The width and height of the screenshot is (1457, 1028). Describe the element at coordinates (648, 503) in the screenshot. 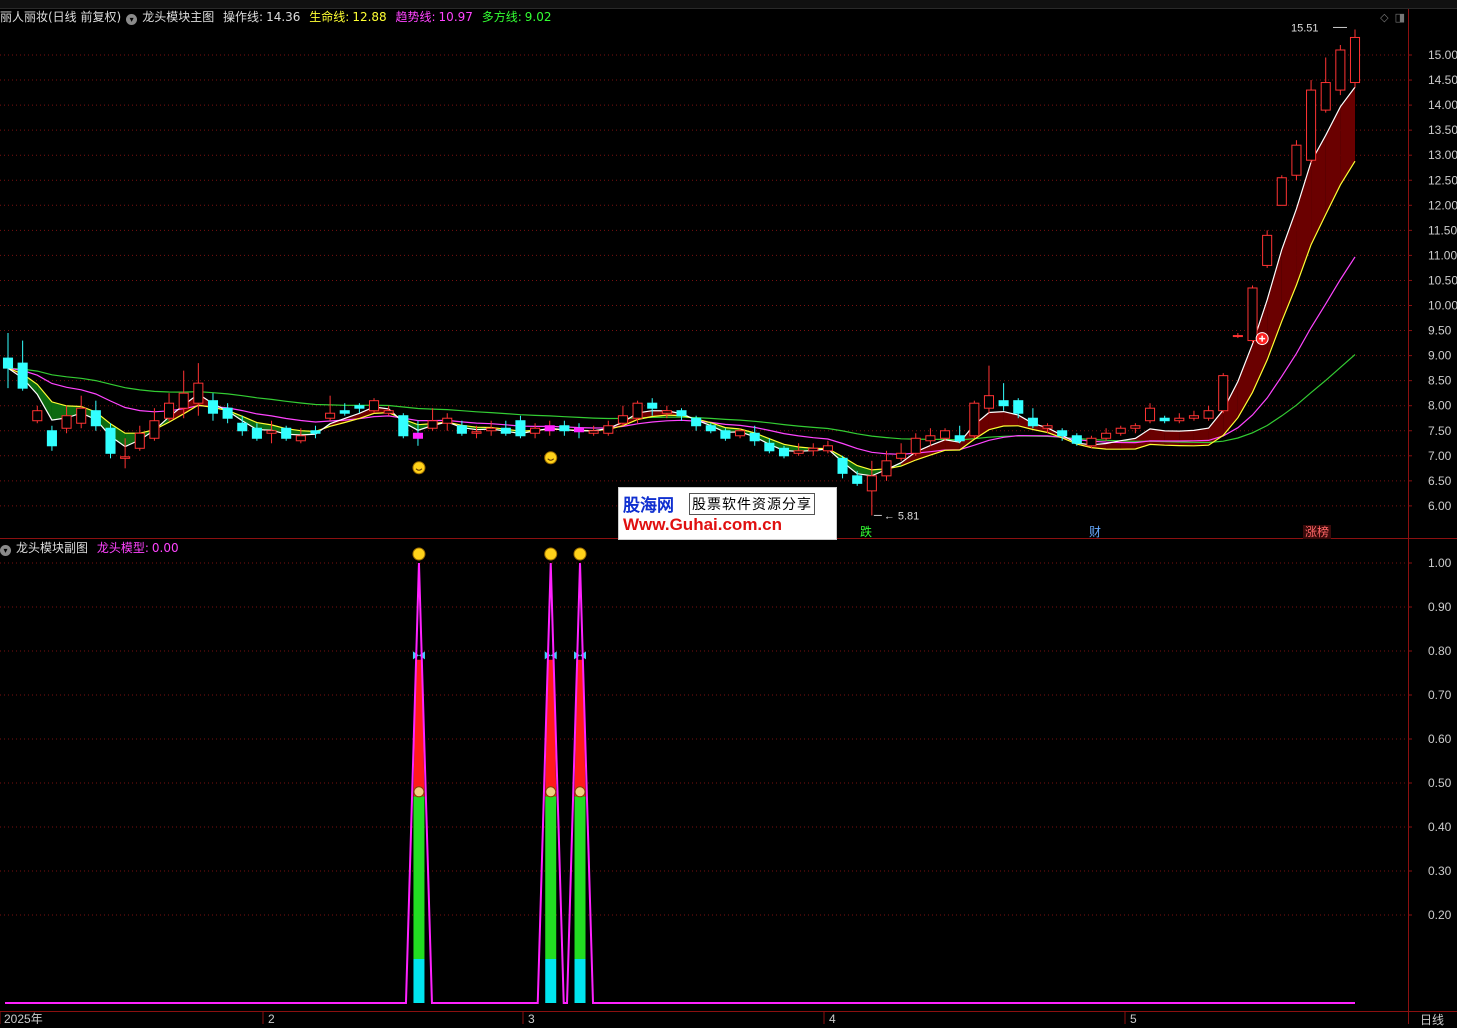

I see `ad-brand: 股海网` at that location.